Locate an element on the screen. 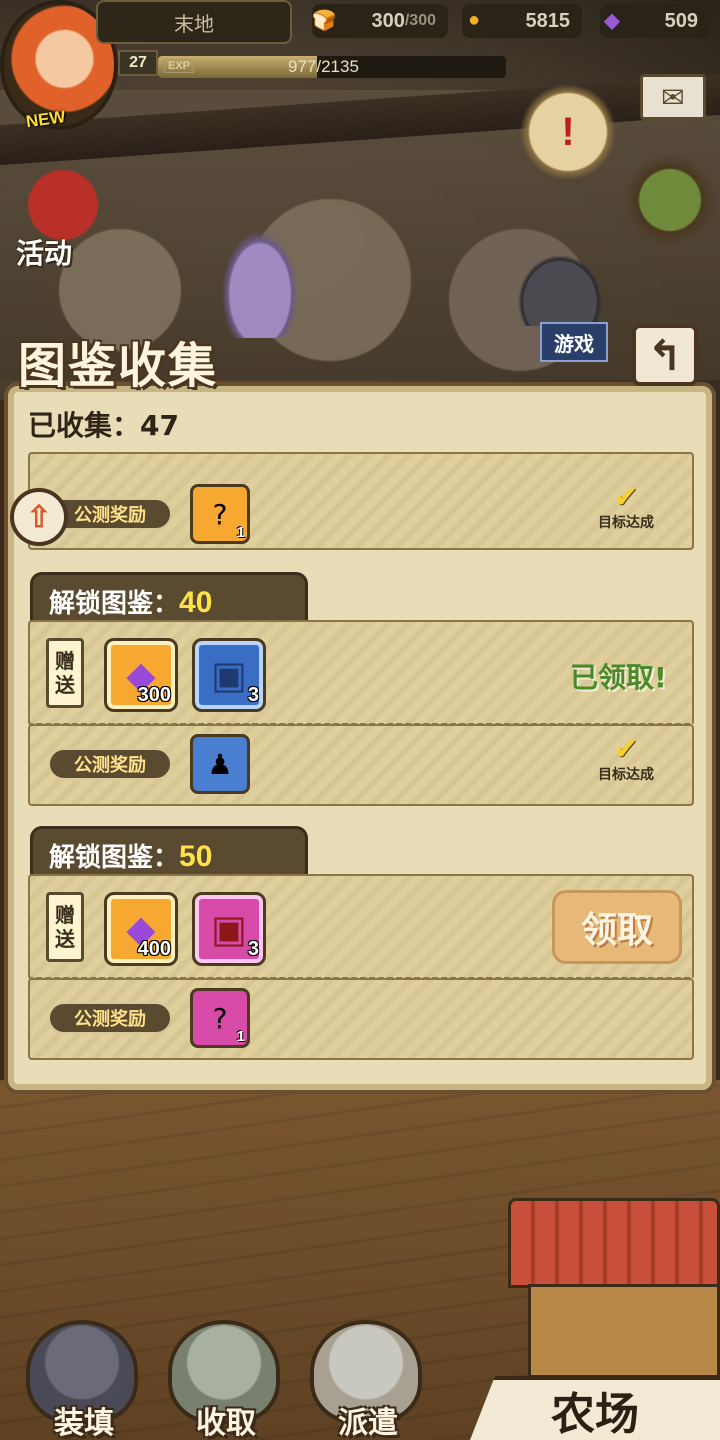  nav-load-label: 装填 is located at coordinates (84, 1423).